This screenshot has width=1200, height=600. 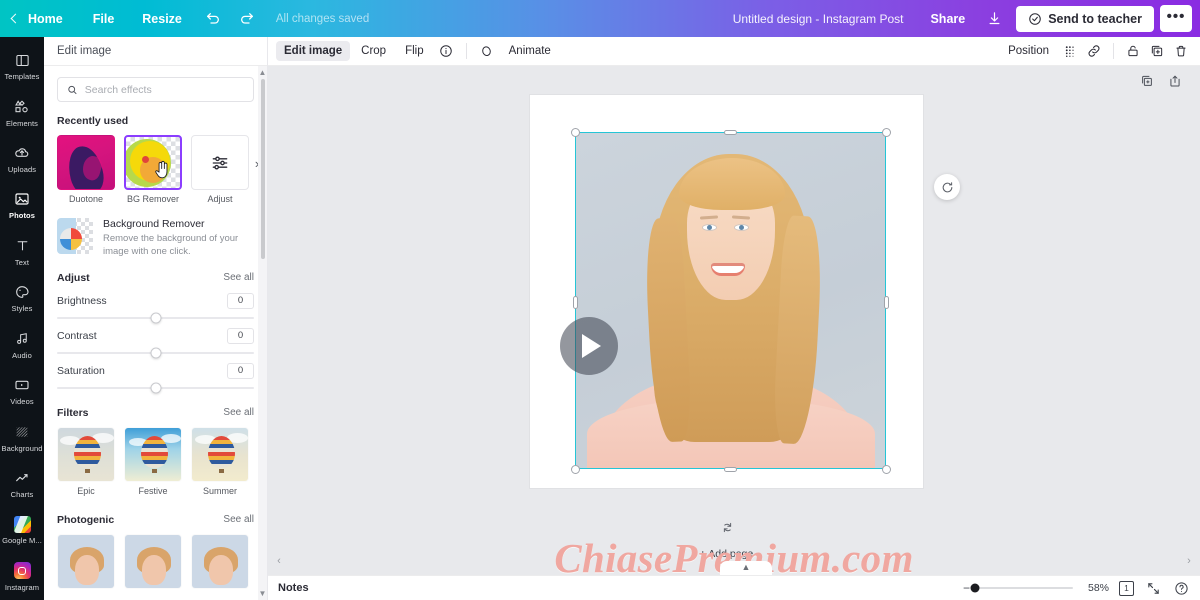 I want to click on undo-button, so click(x=213, y=18).